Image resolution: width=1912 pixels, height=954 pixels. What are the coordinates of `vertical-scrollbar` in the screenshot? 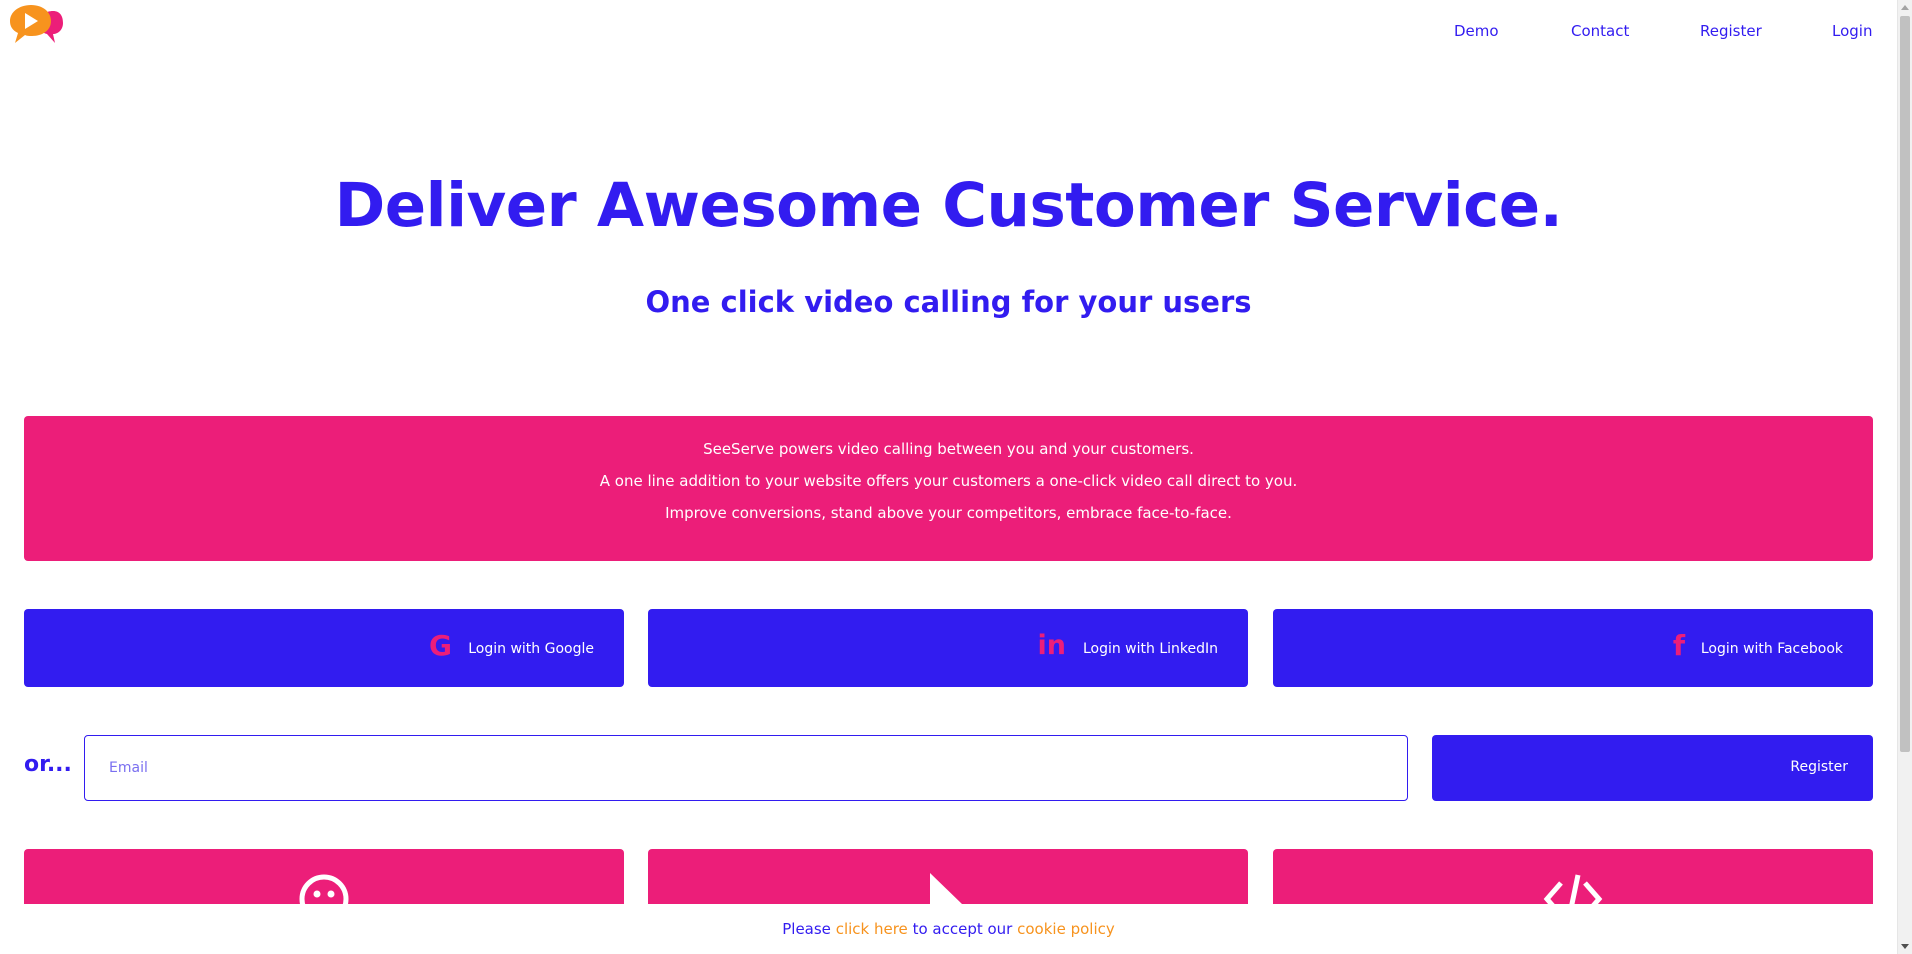 It's located at (1904, 477).